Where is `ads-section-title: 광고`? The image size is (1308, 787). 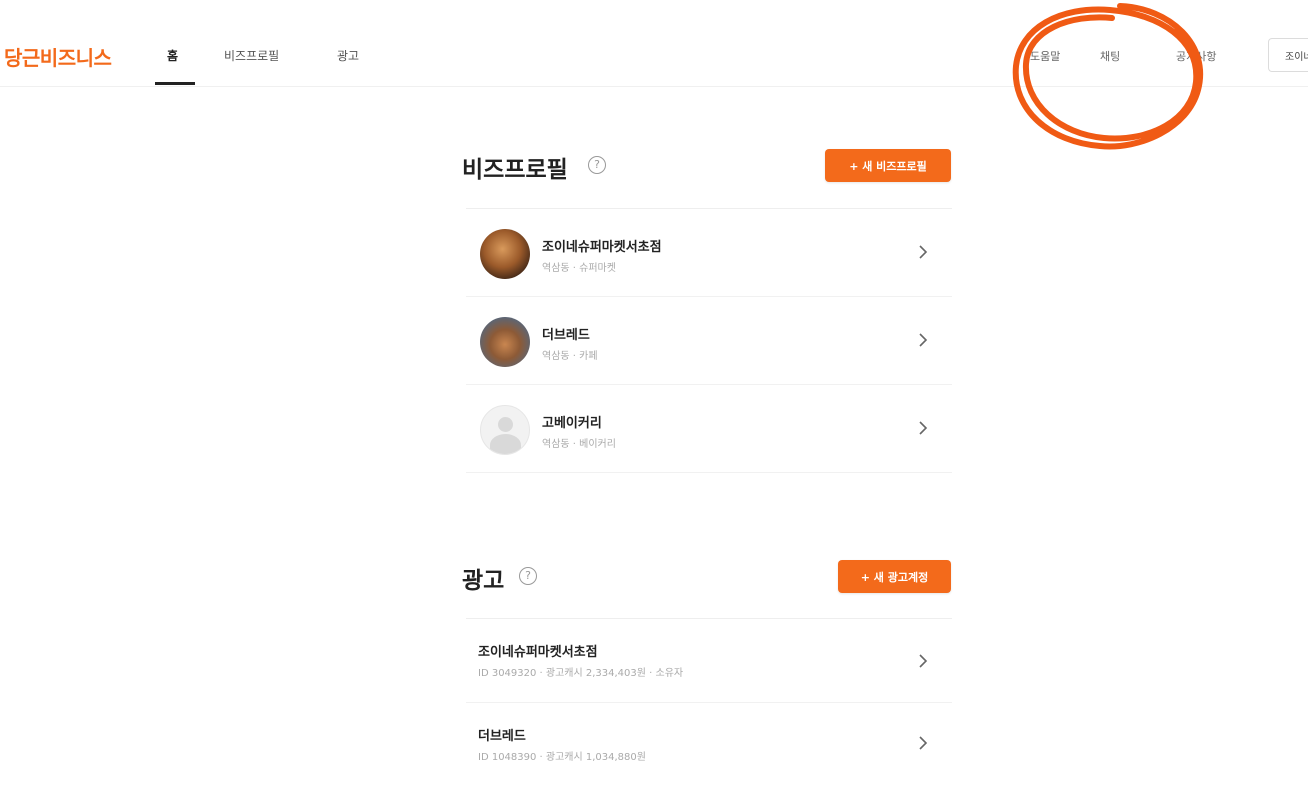
ads-section-title: 광고 is located at coordinates (483, 581).